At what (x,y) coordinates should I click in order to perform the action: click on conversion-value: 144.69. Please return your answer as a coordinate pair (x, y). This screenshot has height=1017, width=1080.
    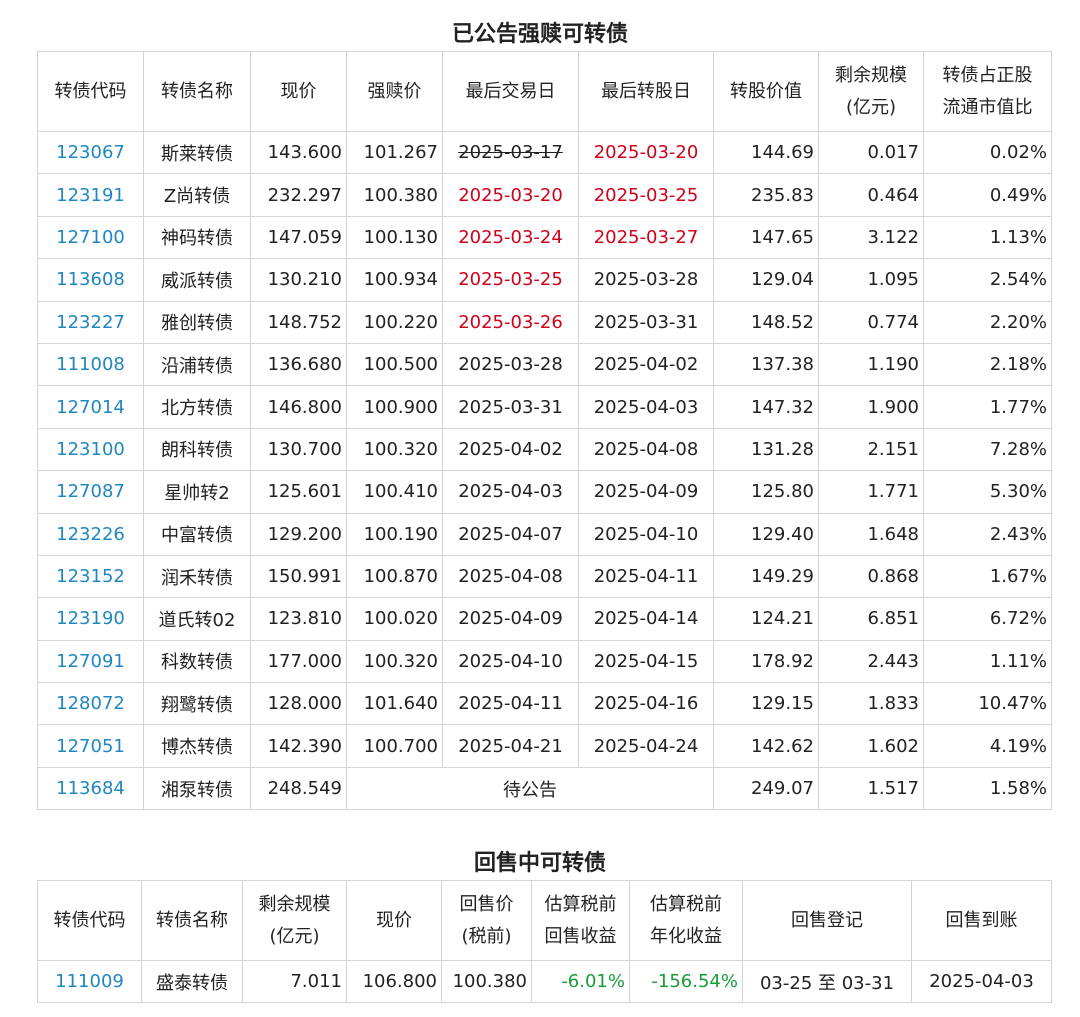
    Looking at the image, I should click on (766, 152).